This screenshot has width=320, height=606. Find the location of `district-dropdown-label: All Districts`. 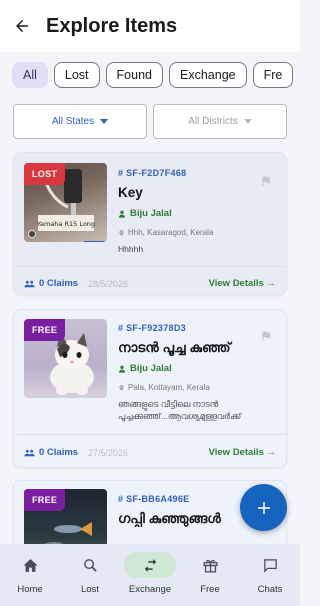

district-dropdown-label: All Districts is located at coordinates (213, 121).